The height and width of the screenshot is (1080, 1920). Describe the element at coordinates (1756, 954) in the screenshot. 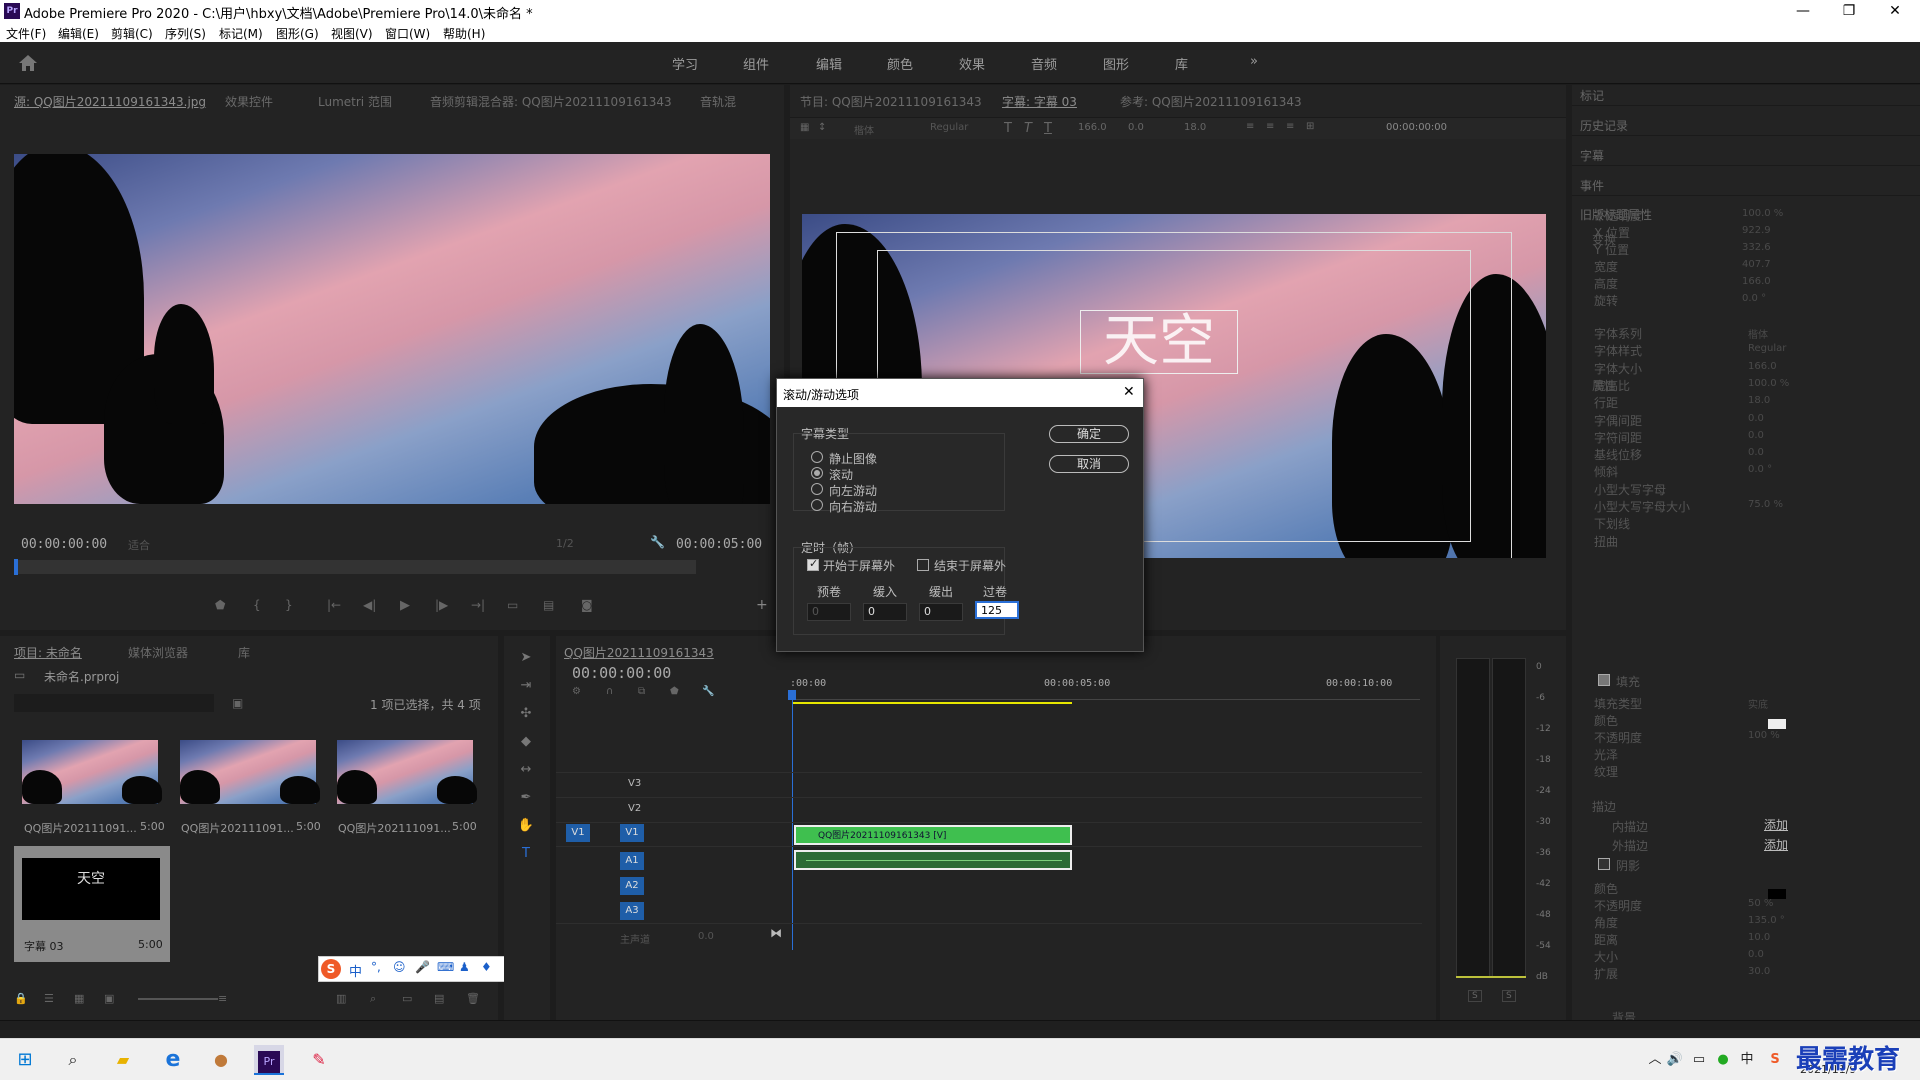

I see `shadow-prop-value: 0.0` at that location.